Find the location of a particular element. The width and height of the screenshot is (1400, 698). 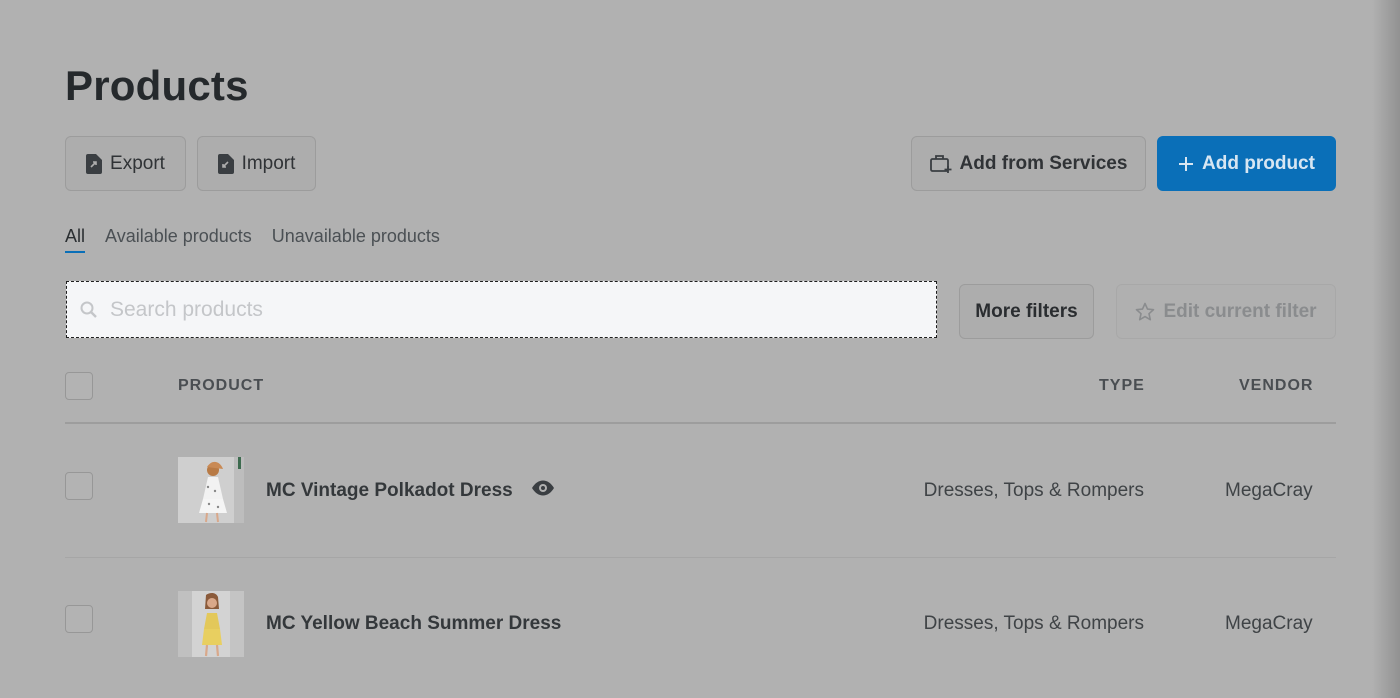

search-box is located at coordinates (501, 309).